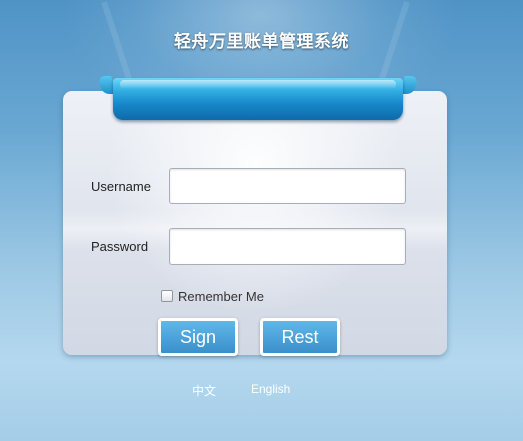 The image size is (523, 441). I want to click on remember-me-checkbox, so click(167, 296).